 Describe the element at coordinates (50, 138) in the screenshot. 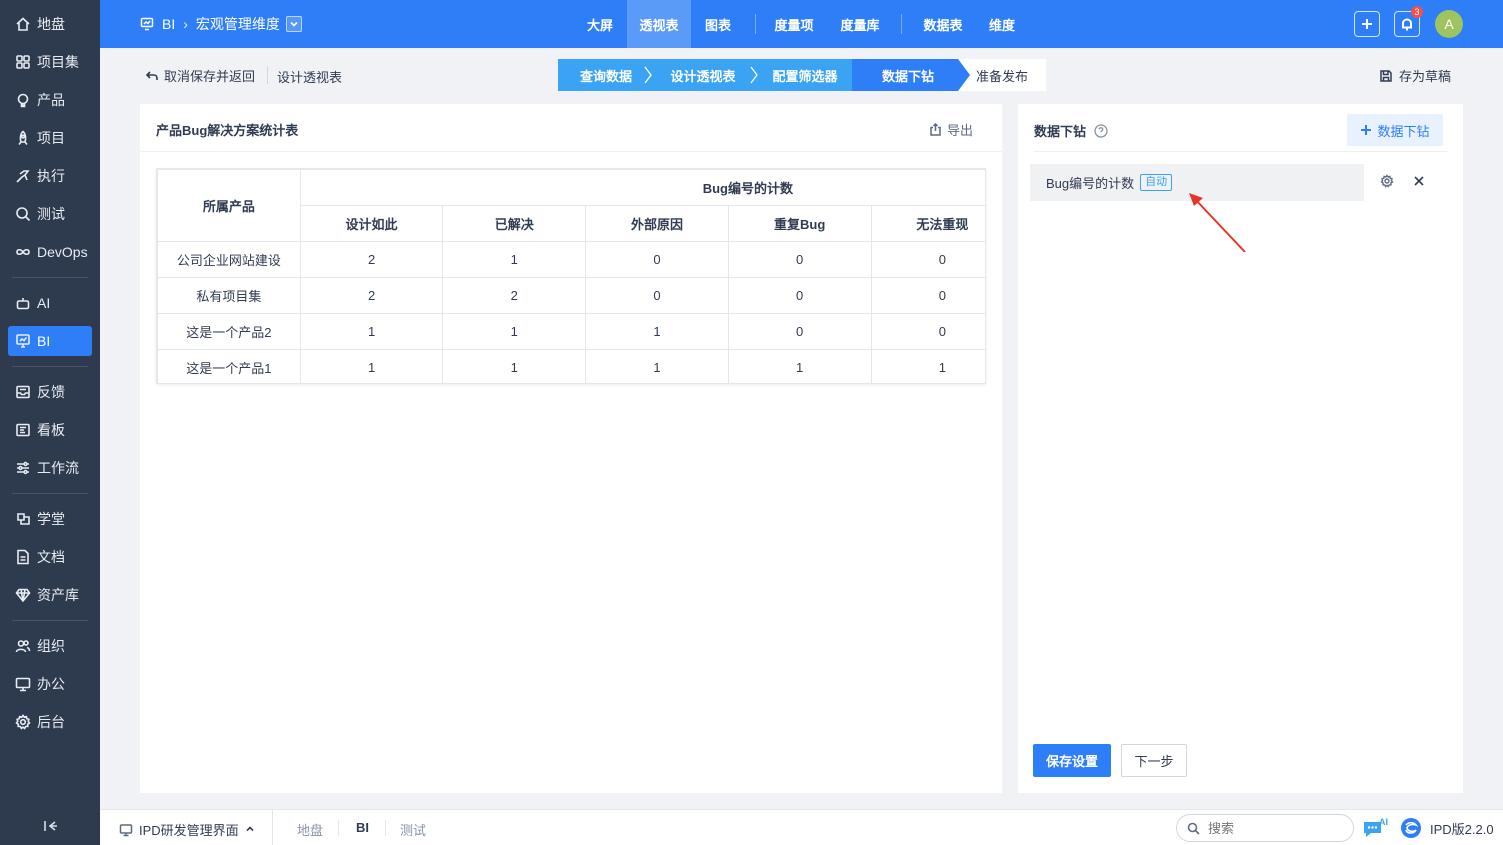

I see `sidebar-item-project: 项目` at that location.